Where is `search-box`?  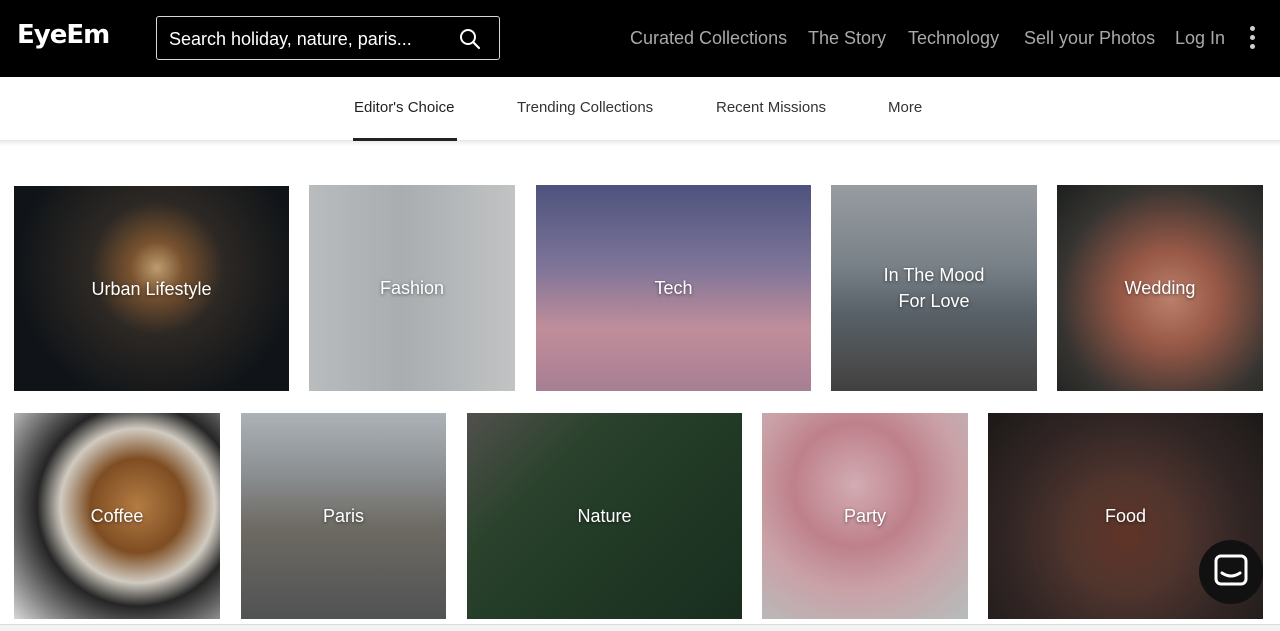 search-box is located at coordinates (328, 38).